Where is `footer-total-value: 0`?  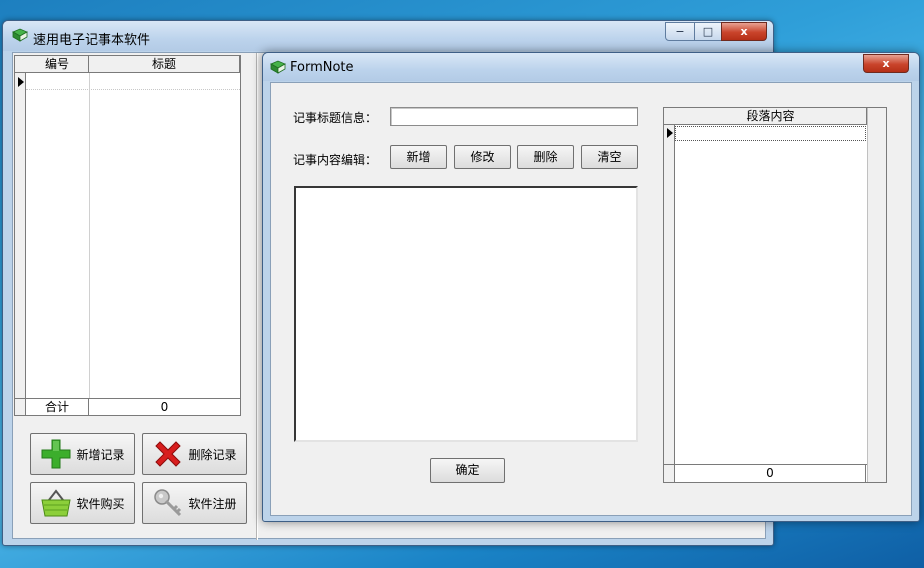
footer-total-value: 0 is located at coordinates (164, 407).